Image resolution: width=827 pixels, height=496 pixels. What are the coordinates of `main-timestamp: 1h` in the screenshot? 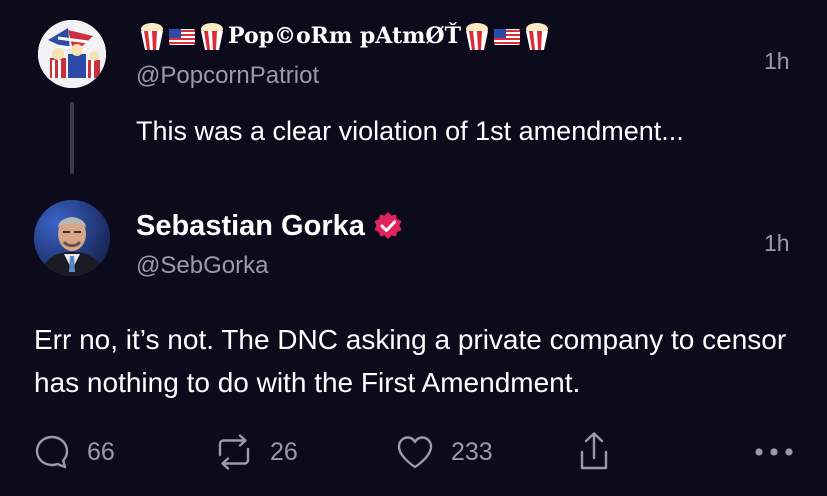 It's located at (777, 243).